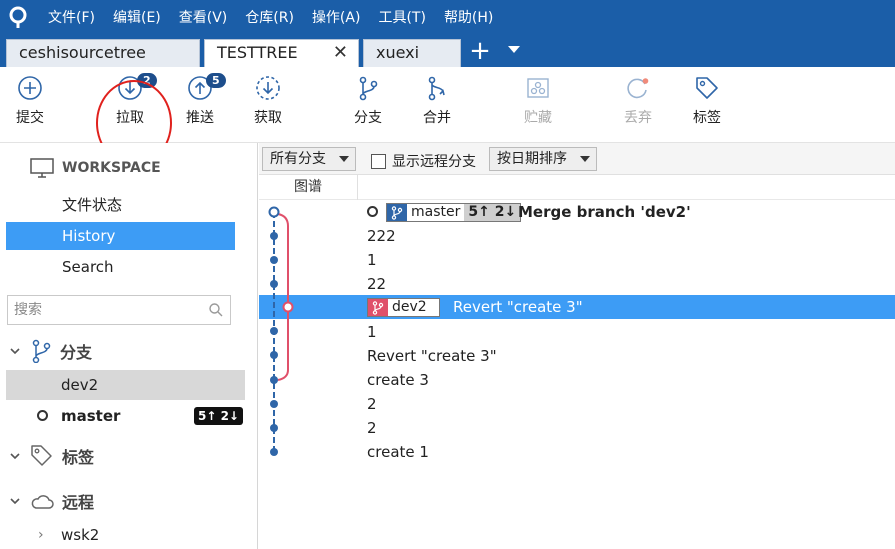 The height and width of the screenshot is (549, 895). I want to click on menu-file: 文件(F), so click(71, 18).